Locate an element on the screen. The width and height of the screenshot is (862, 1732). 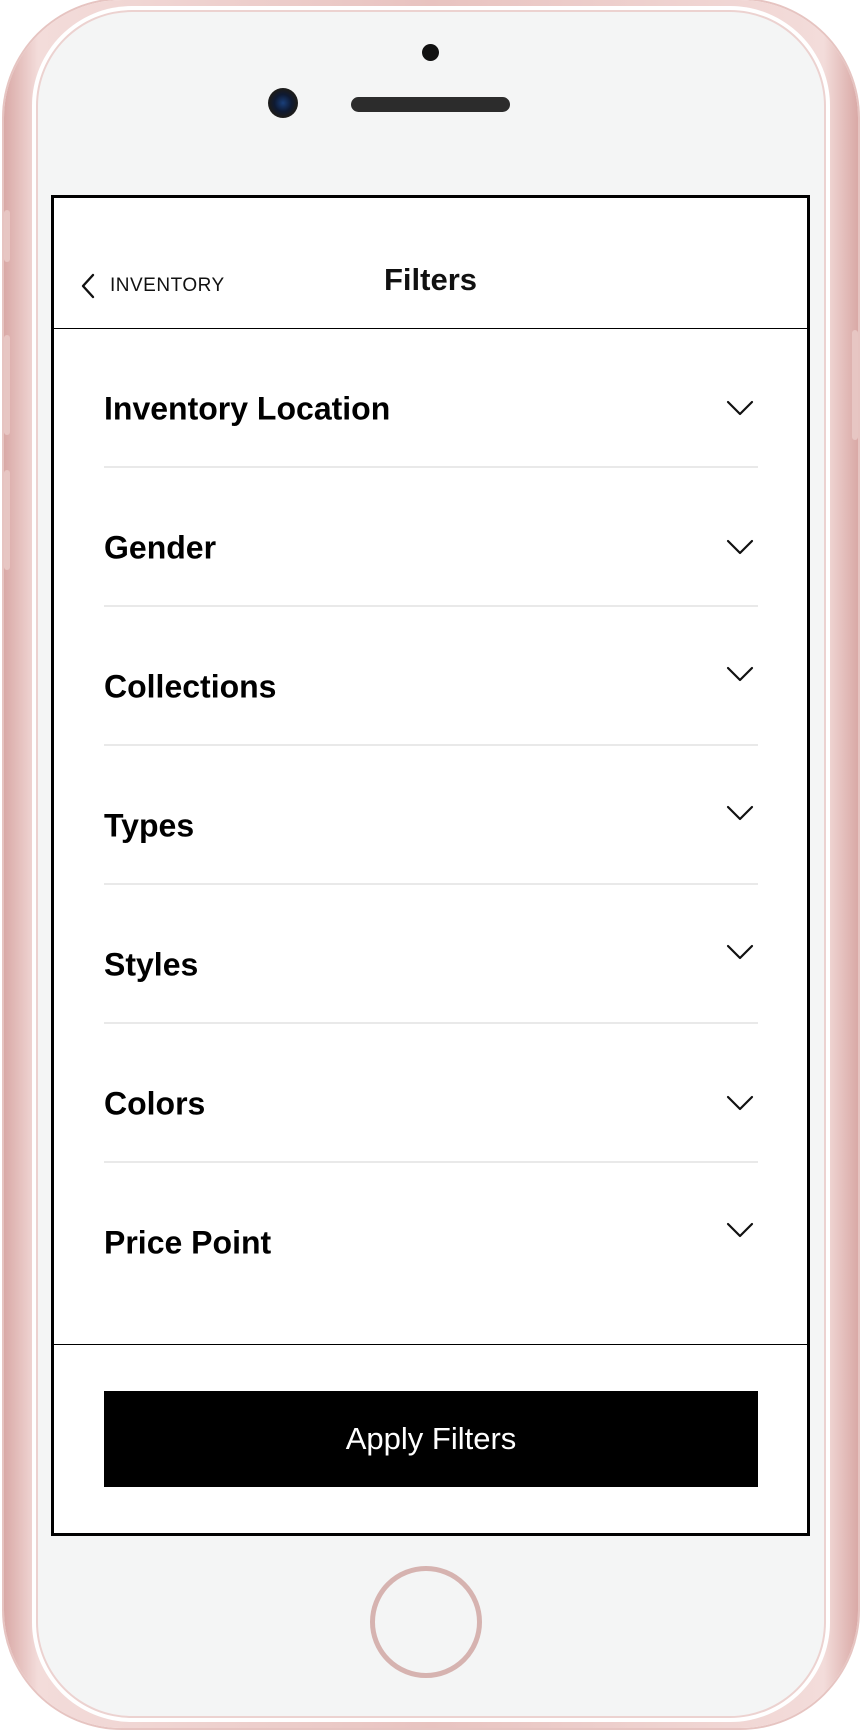
filter-row-collections: Collections is located at coordinates (431, 676).